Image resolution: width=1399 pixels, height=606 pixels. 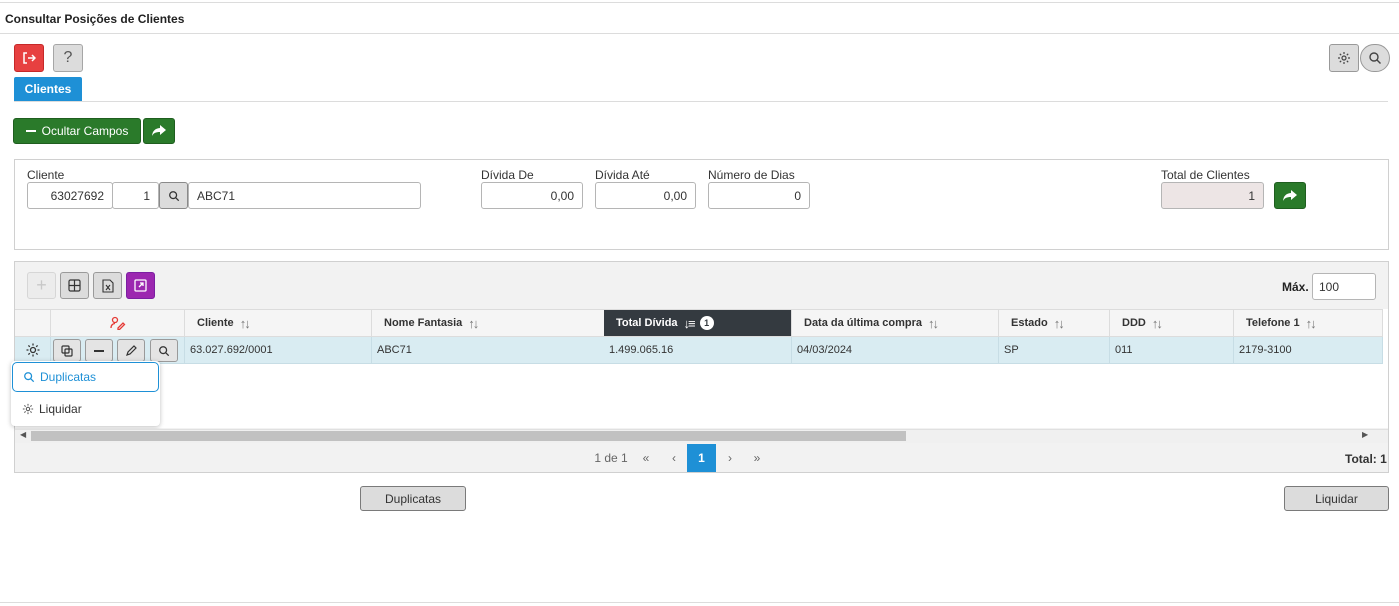 I want to click on total-text: Total: 1, so click(x=1366, y=459).